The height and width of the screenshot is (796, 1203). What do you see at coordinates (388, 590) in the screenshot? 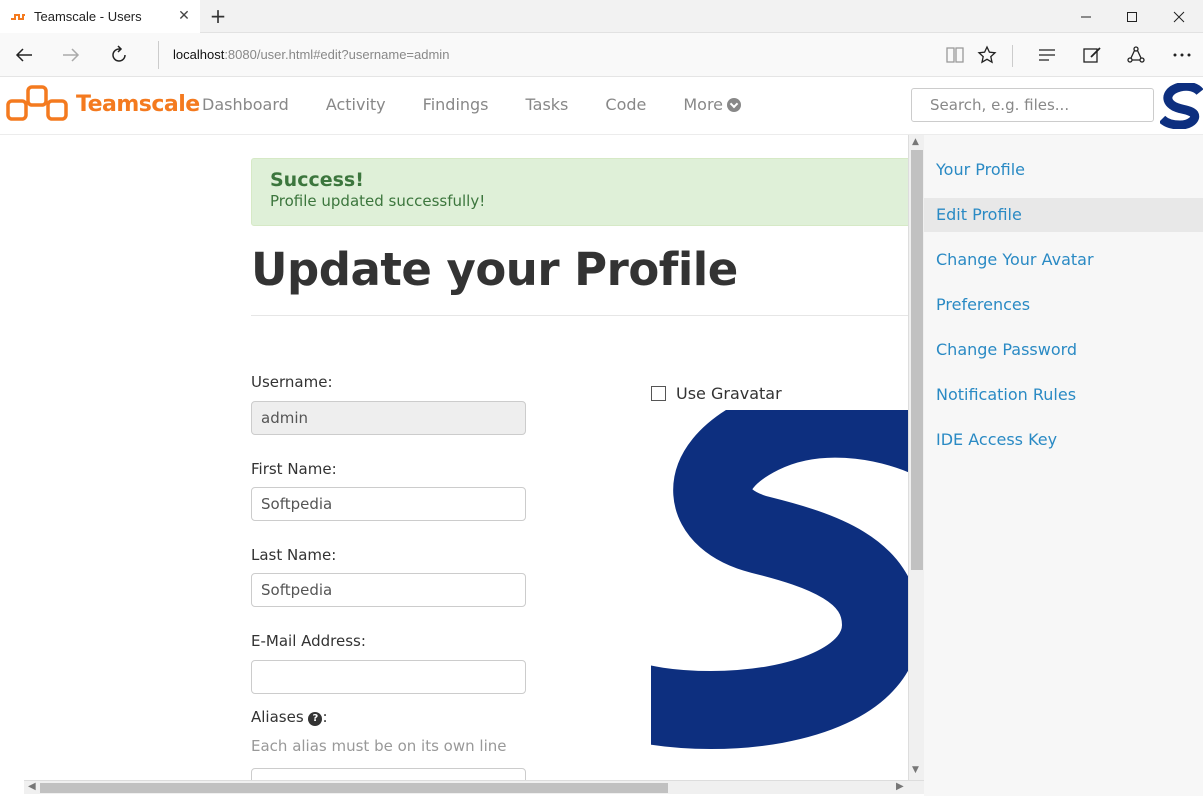
I see `last-name-field` at bounding box center [388, 590].